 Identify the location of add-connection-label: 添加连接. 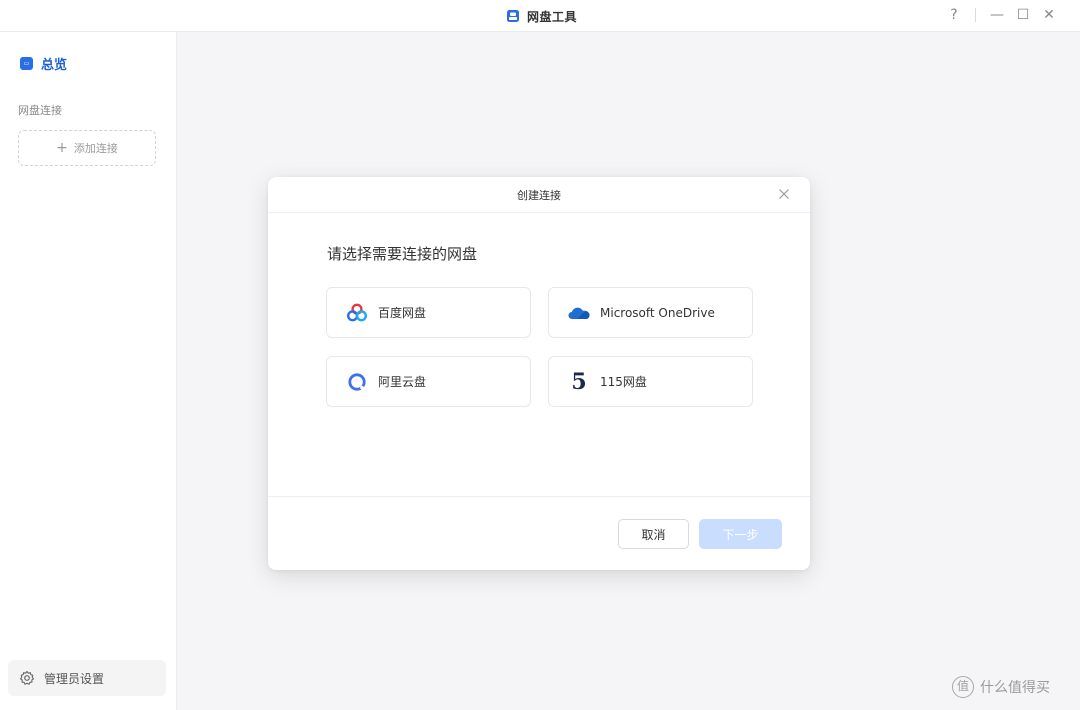
(95, 148).